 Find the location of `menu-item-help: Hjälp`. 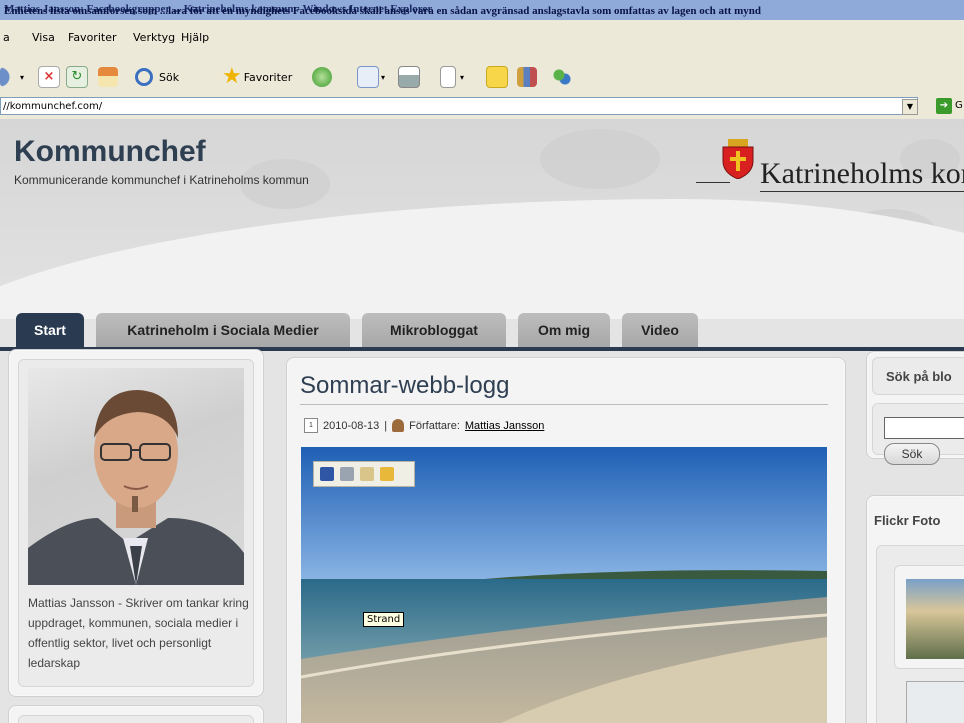

menu-item-help: Hjälp is located at coordinates (195, 37).